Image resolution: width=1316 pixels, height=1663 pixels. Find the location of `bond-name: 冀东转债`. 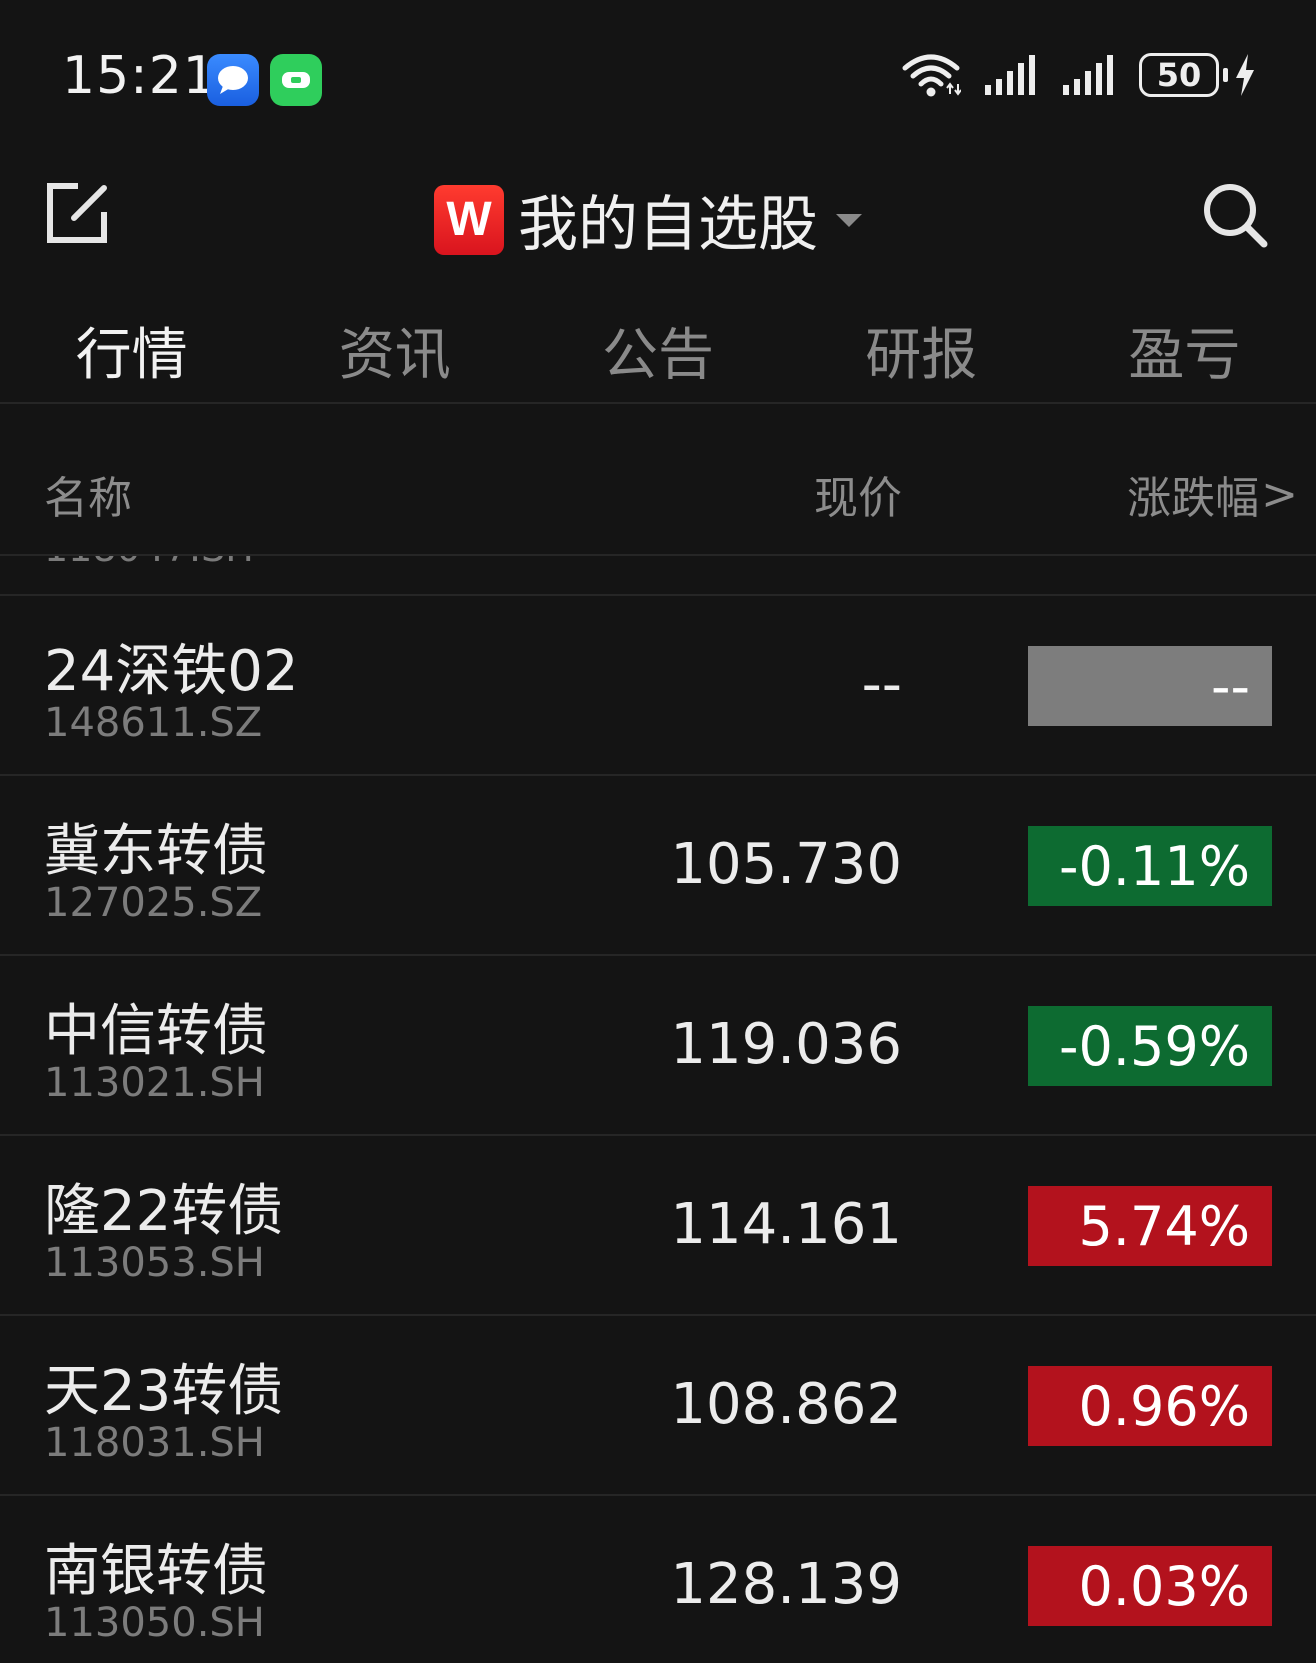

bond-name: 冀东转债 is located at coordinates (156, 851).